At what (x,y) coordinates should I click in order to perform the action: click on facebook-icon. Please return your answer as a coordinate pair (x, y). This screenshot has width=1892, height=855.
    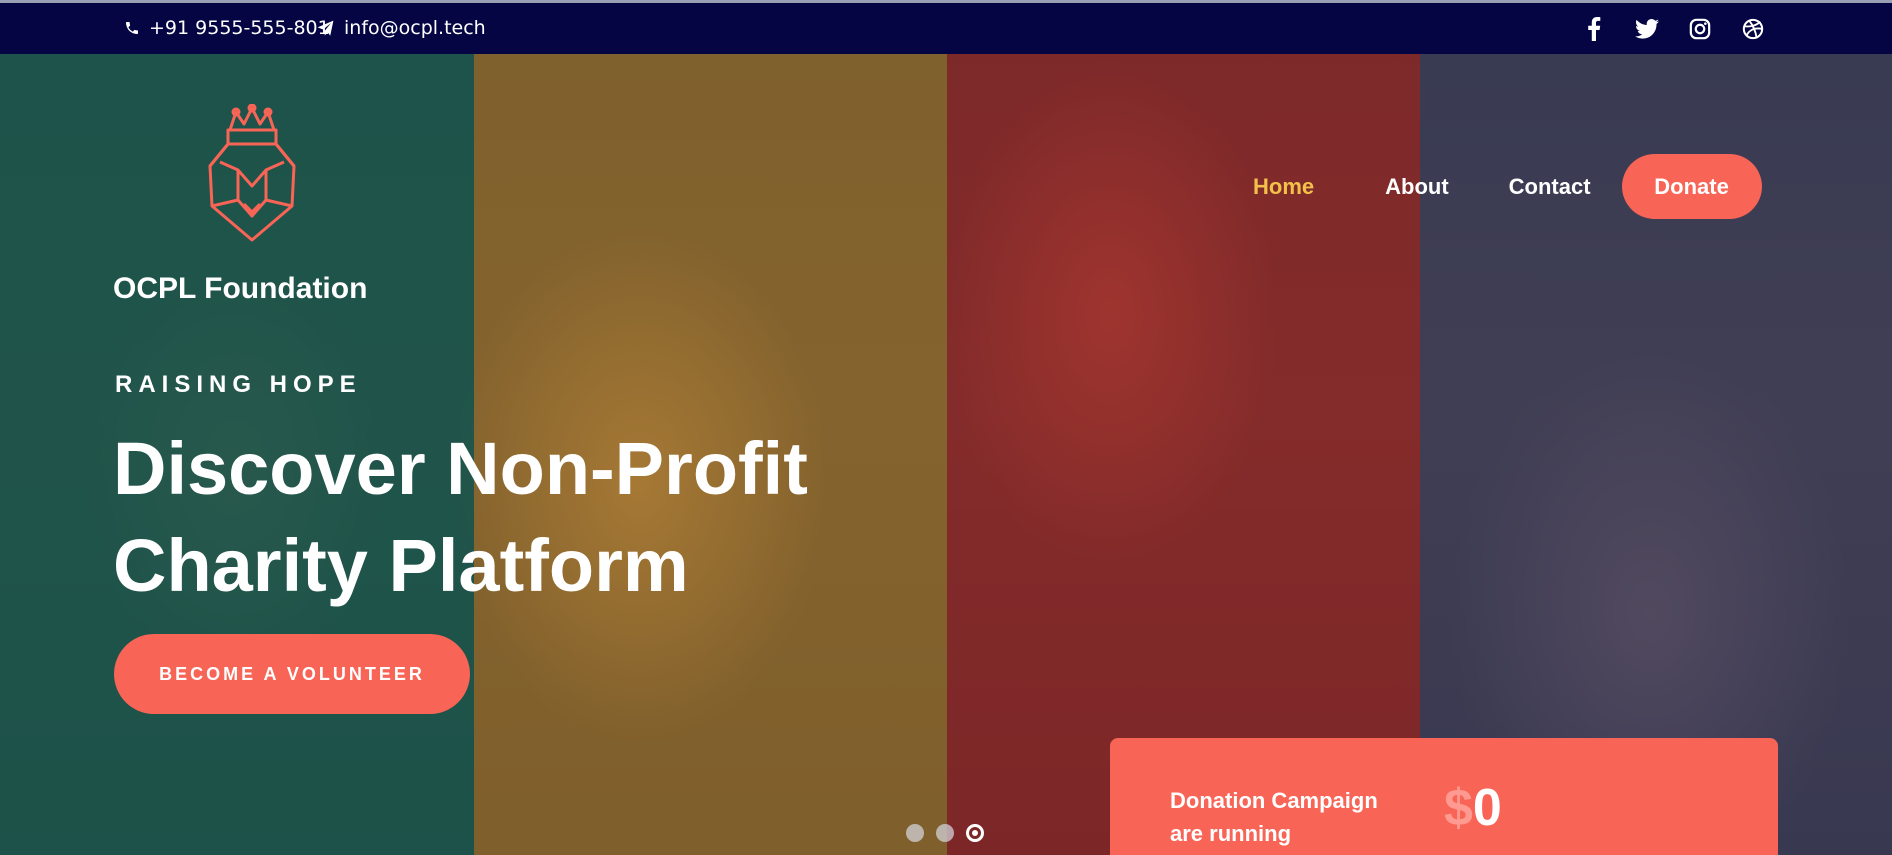
    Looking at the image, I should click on (1593, 28).